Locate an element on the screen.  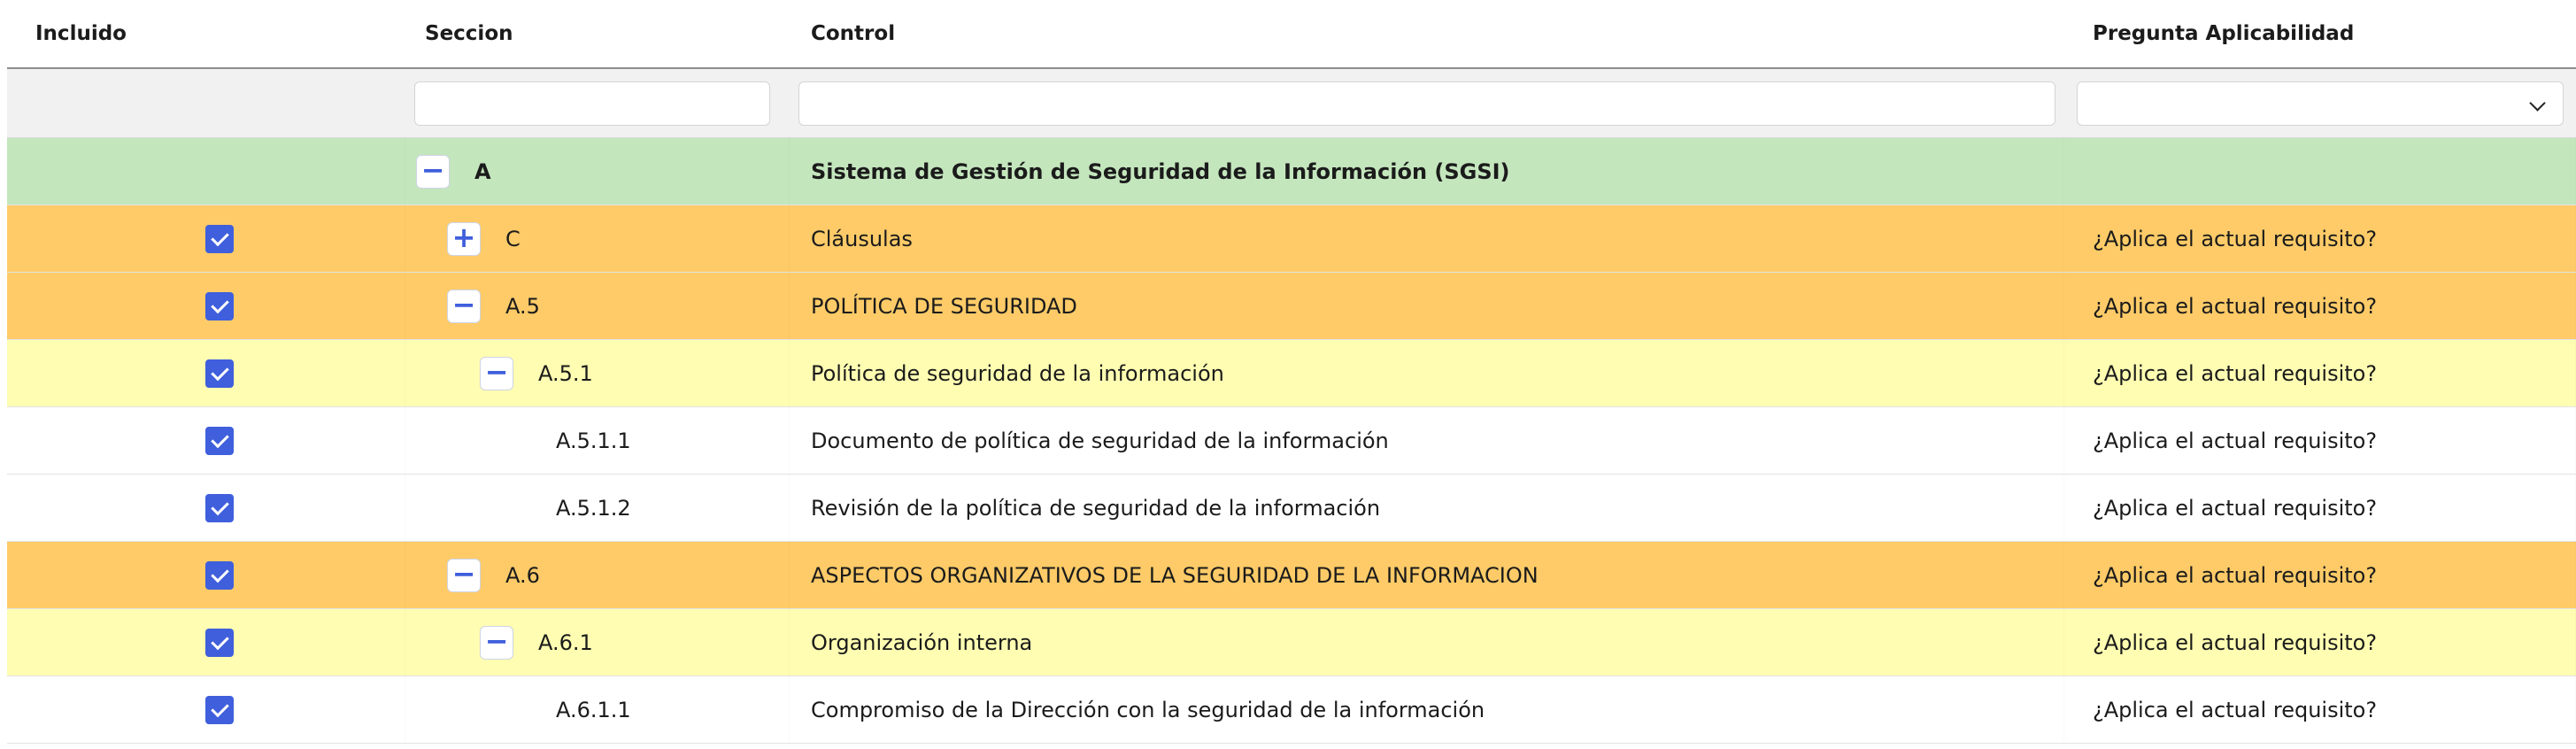
header-control: Control is located at coordinates (1427, 33).